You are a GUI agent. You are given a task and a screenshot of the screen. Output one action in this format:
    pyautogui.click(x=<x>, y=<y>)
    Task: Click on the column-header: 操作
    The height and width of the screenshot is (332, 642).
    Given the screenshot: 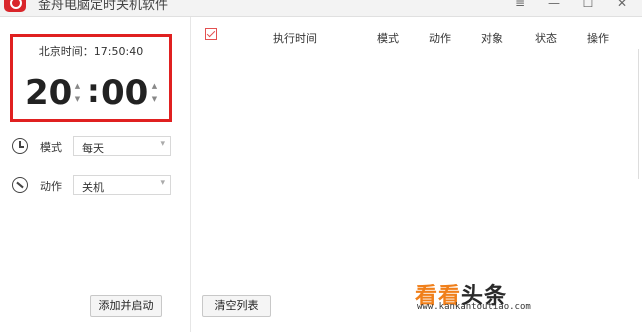 What is the action you would take?
    pyautogui.click(x=598, y=38)
    